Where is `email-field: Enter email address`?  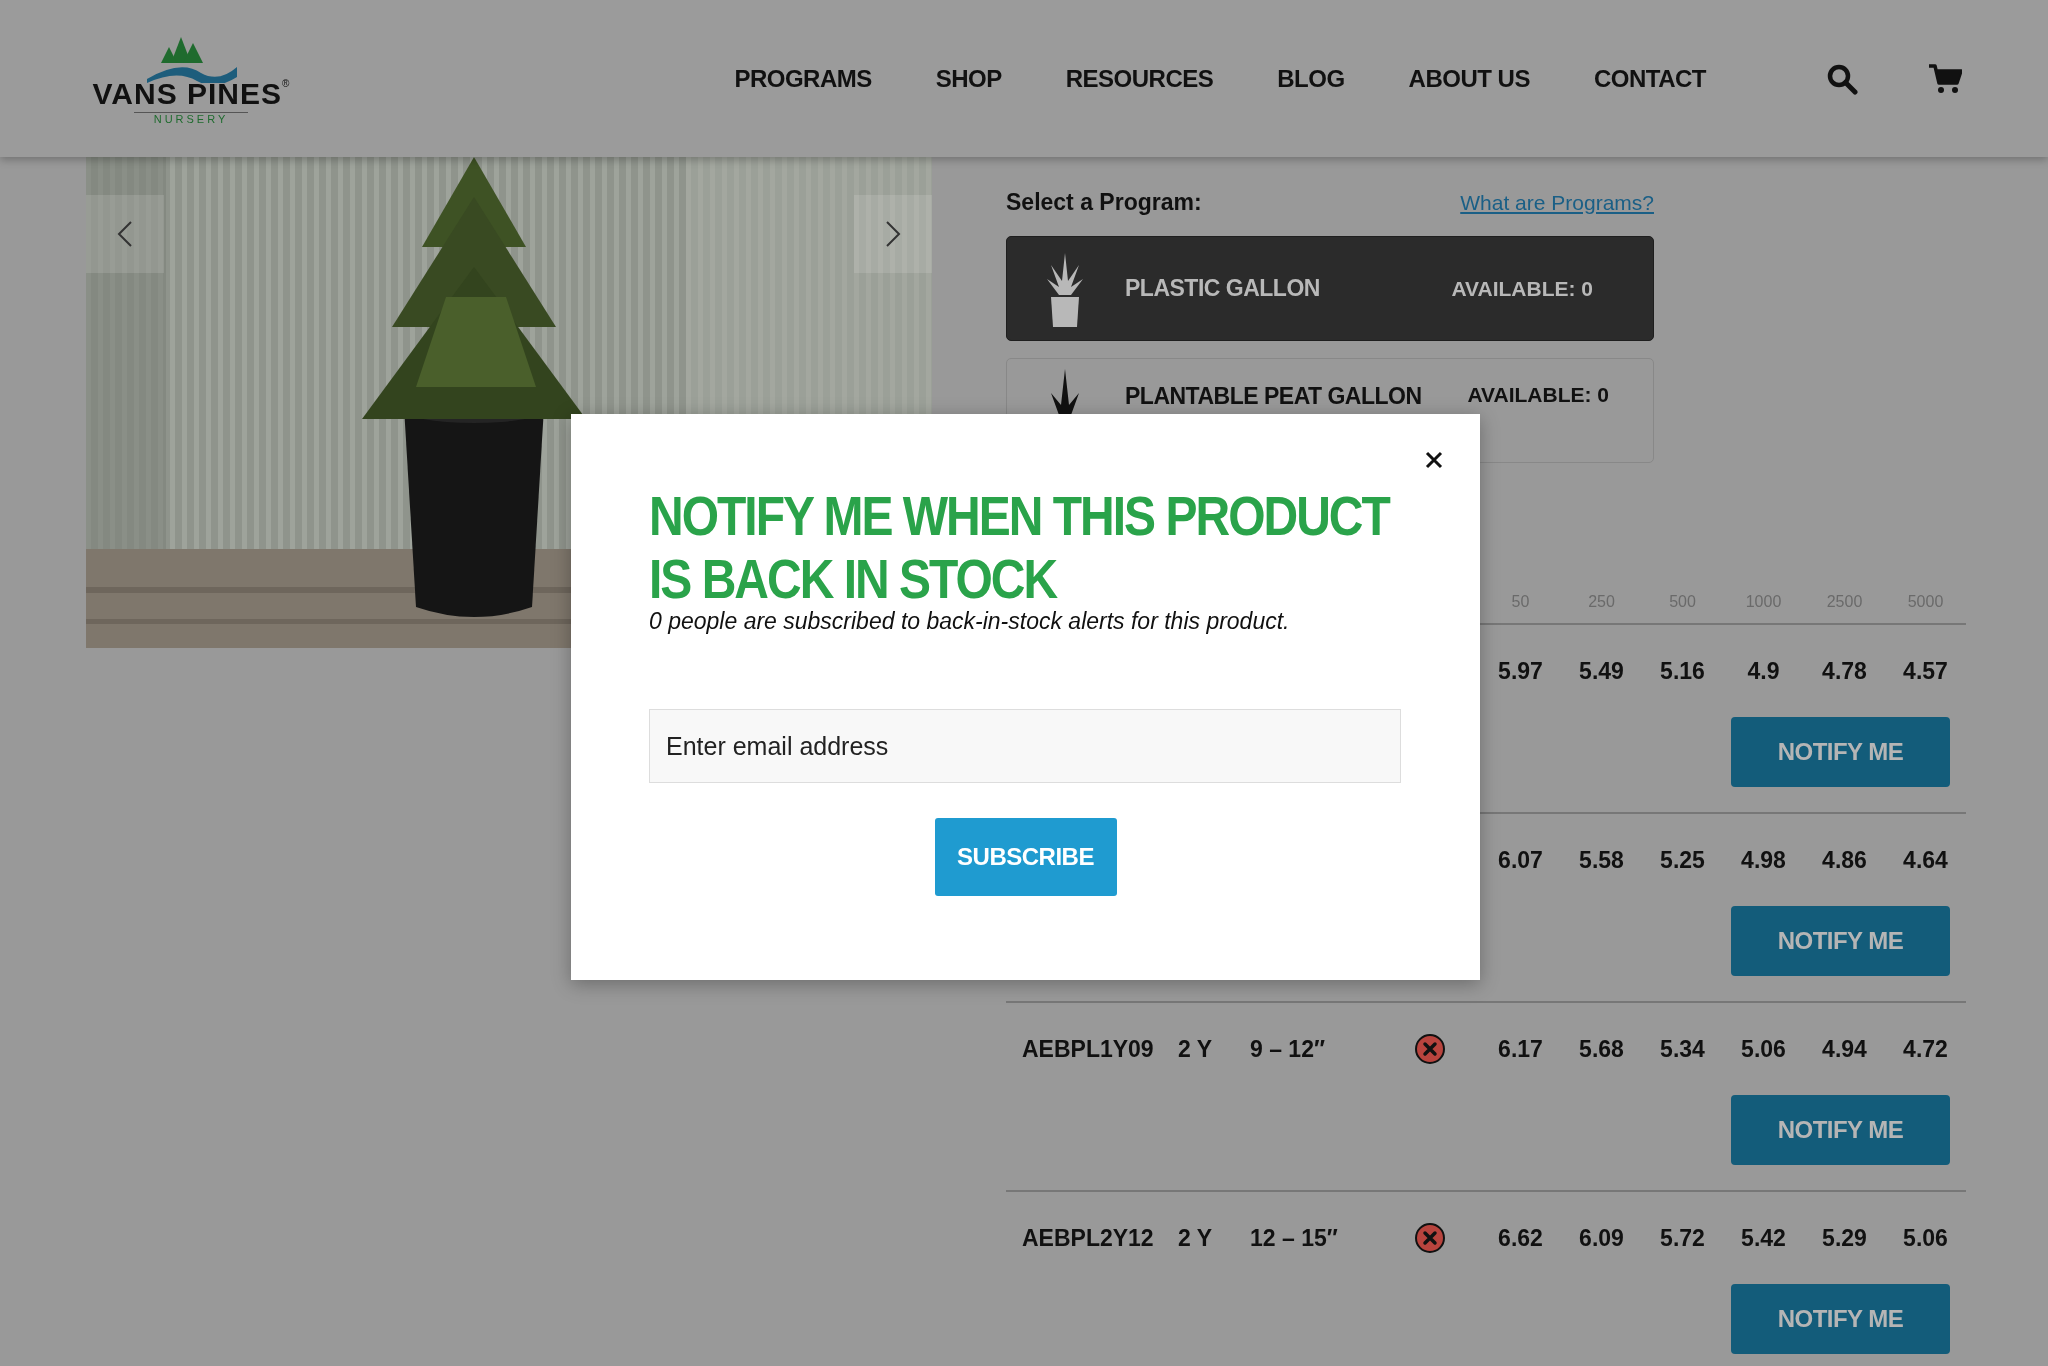 email-field: Enter email address is located at coordinates (1025, 746).